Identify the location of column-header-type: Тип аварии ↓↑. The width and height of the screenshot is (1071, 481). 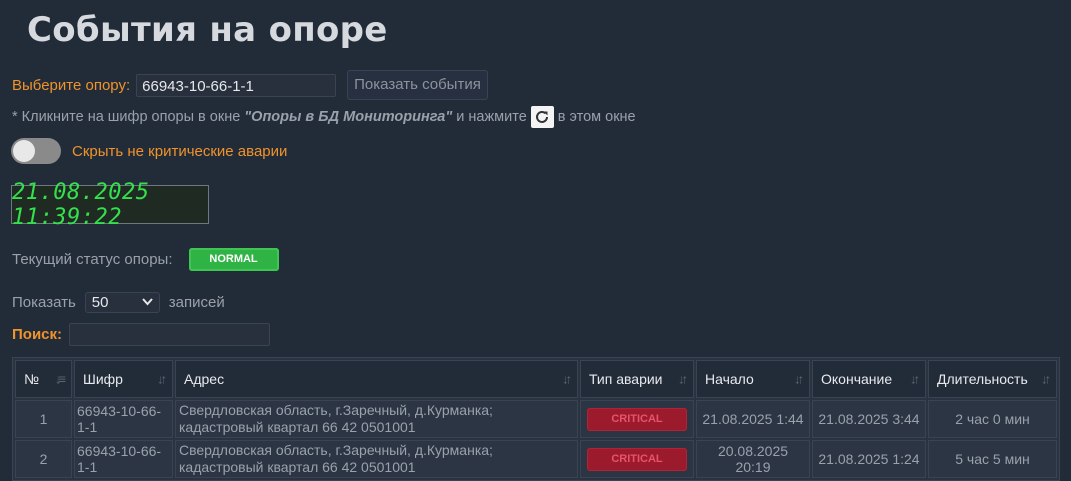
(637, 379).